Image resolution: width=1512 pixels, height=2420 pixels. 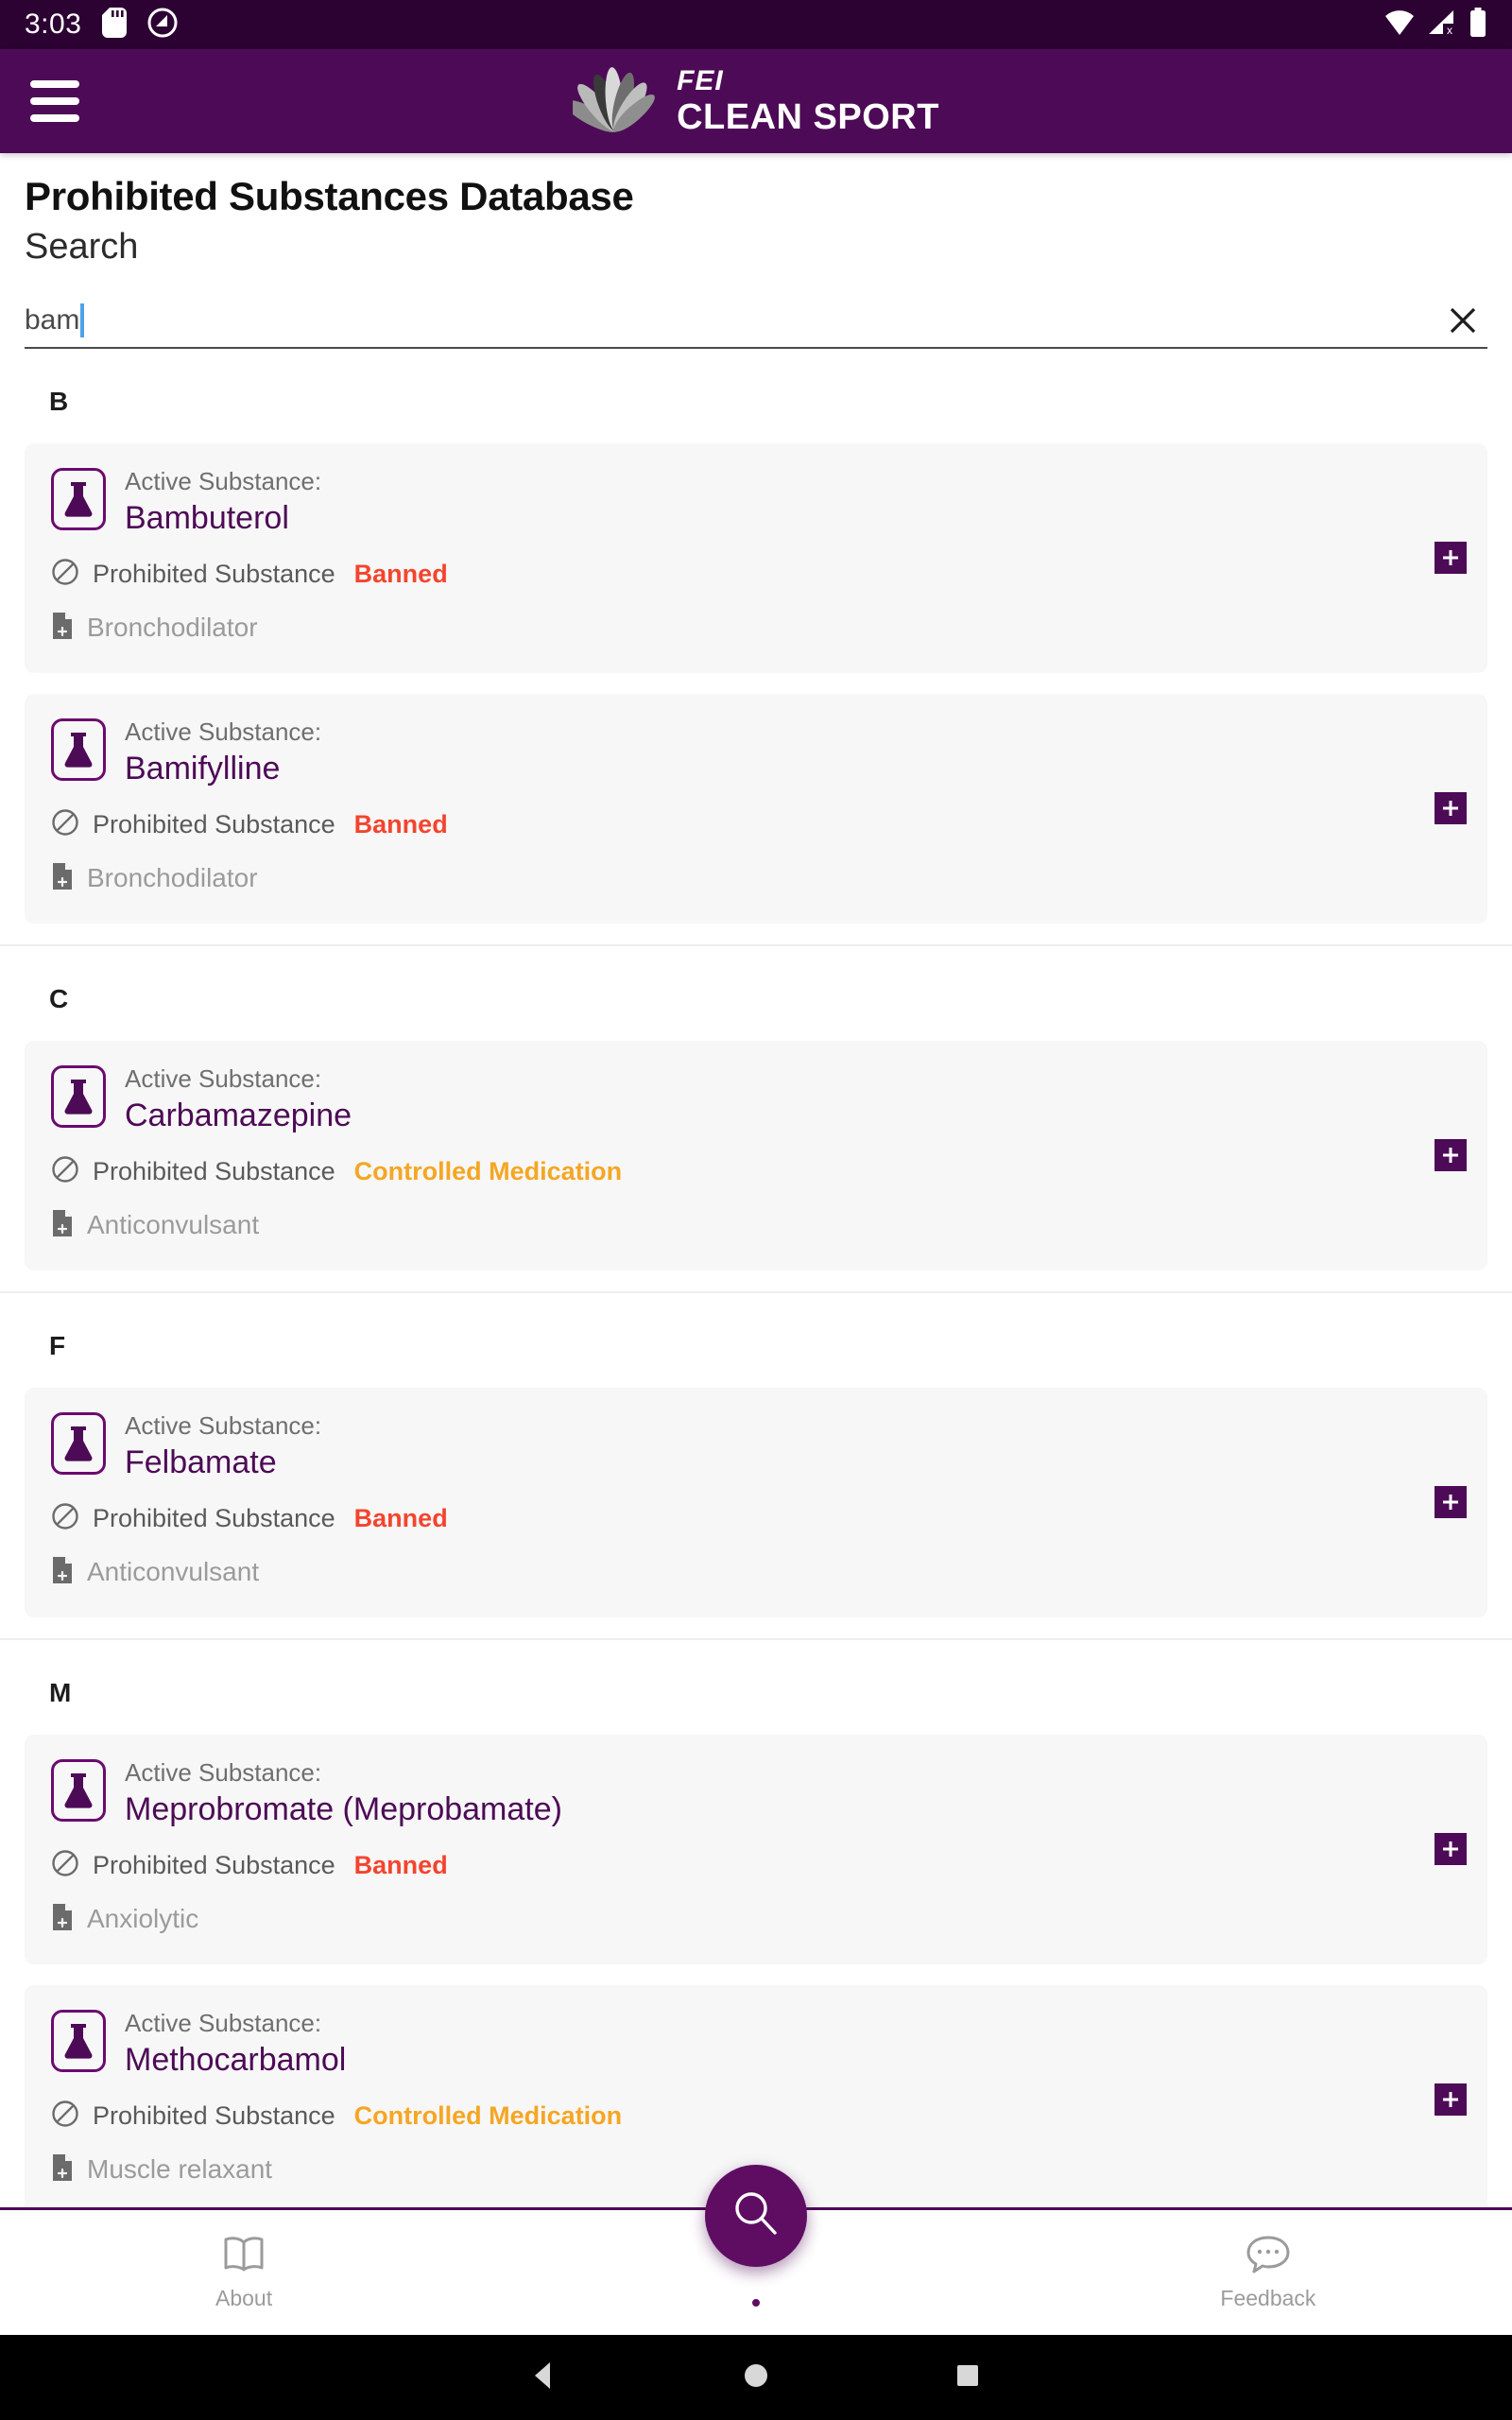 I want to click on sd-card-icon, so click(x=115, y=25).